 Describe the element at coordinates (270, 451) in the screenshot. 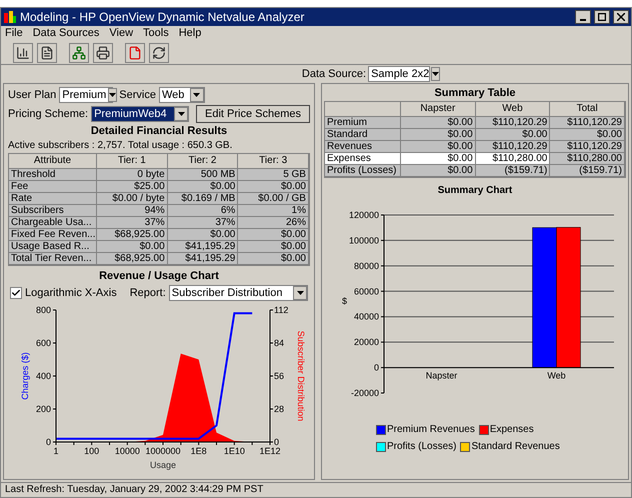

I see `axis-label: 1E12` at that location.